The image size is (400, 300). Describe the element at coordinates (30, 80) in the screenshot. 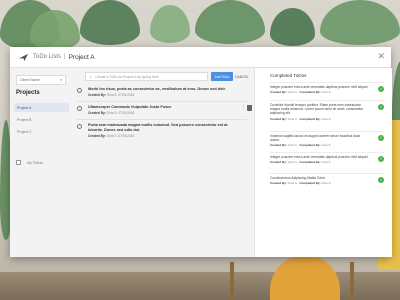

I see `client-select-value: Client Name` at that location.